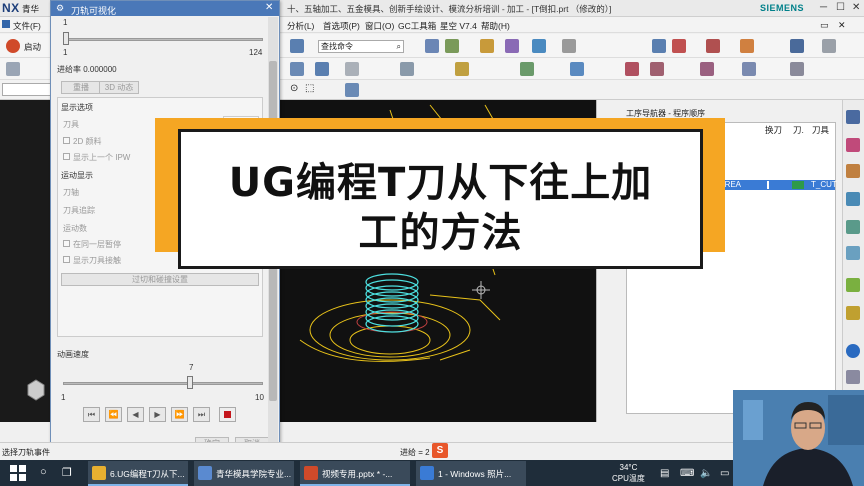 The width and height of the screenshot is (864, 486). What do you see at coordinates (119, 87) in the screenshot?
I see `tab-3d-dynamic: 3D 动态` at bounding box center [119, 87].